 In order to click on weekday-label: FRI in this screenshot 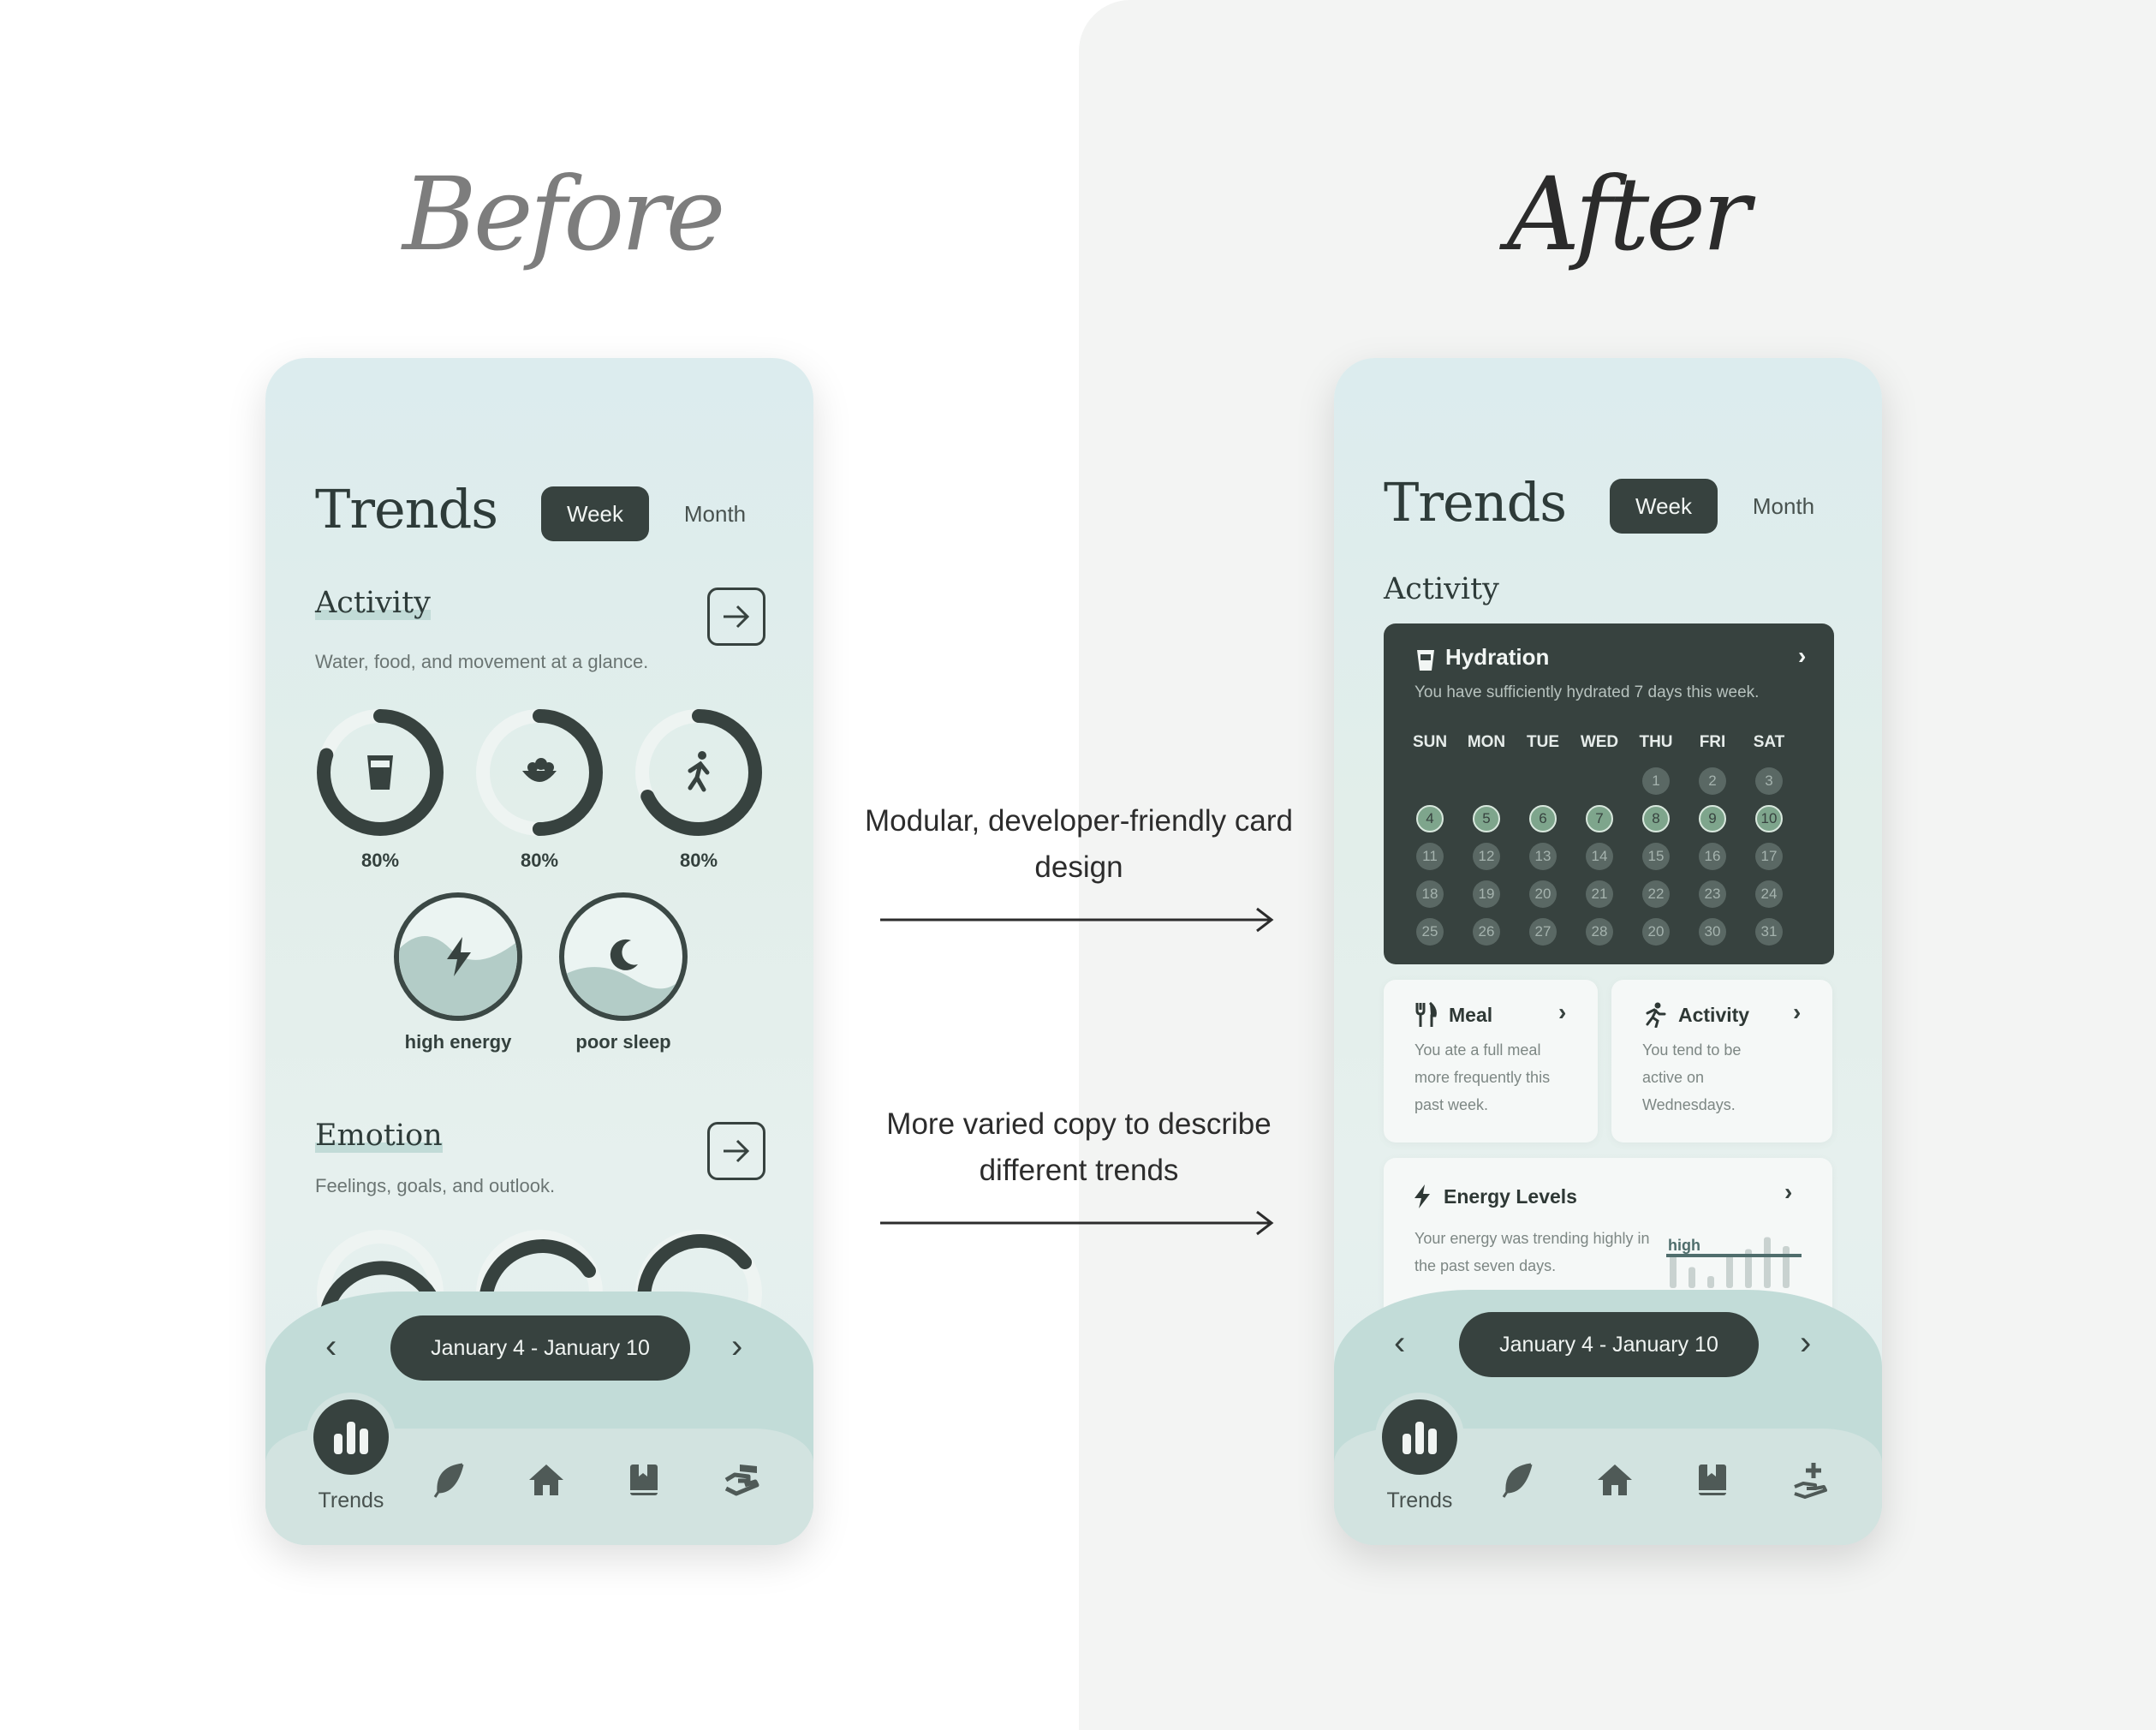, I will do `click(1713, 742)`.